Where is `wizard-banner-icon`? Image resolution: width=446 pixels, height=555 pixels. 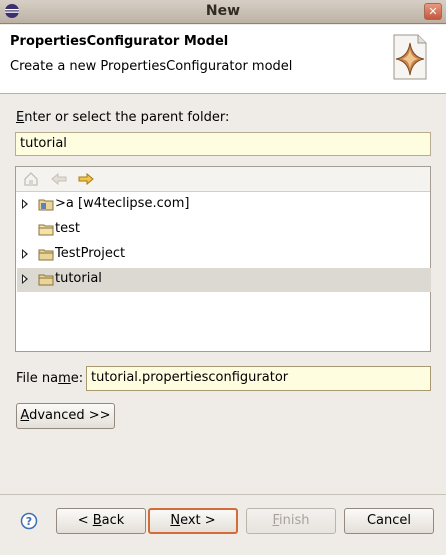 wizard-banner-icon is located at coordinates (410, 57).